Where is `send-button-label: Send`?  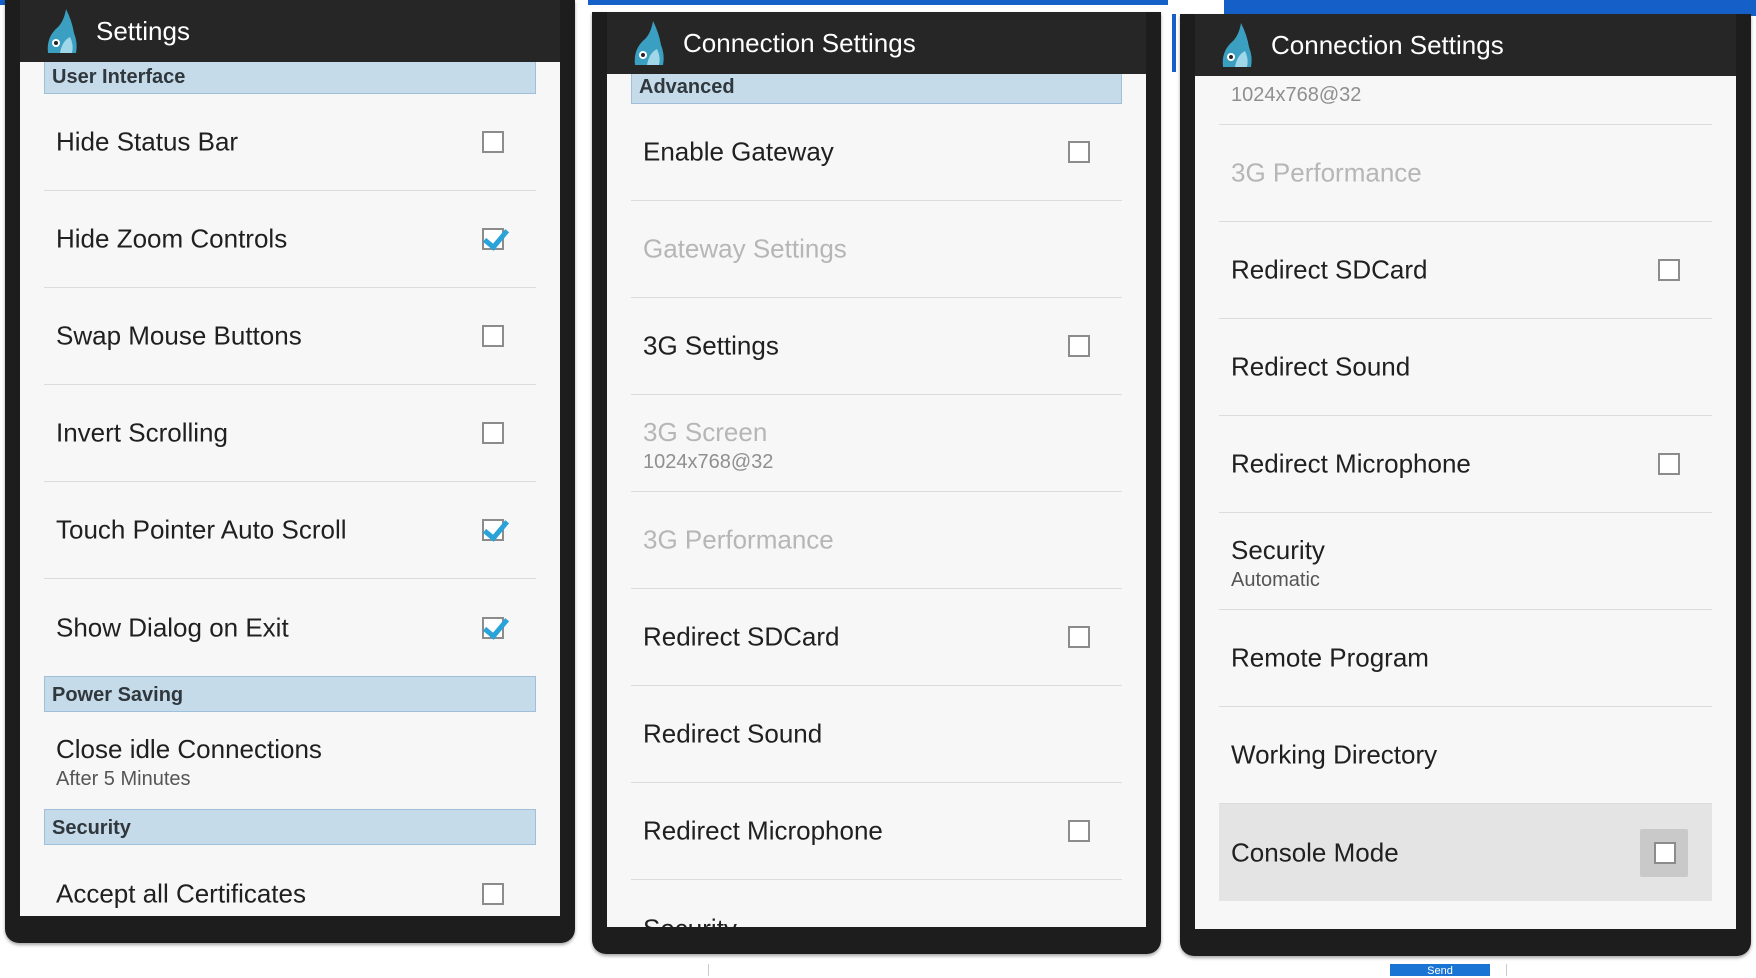
send-button-label: Send is located at coordinates (1440, 971).